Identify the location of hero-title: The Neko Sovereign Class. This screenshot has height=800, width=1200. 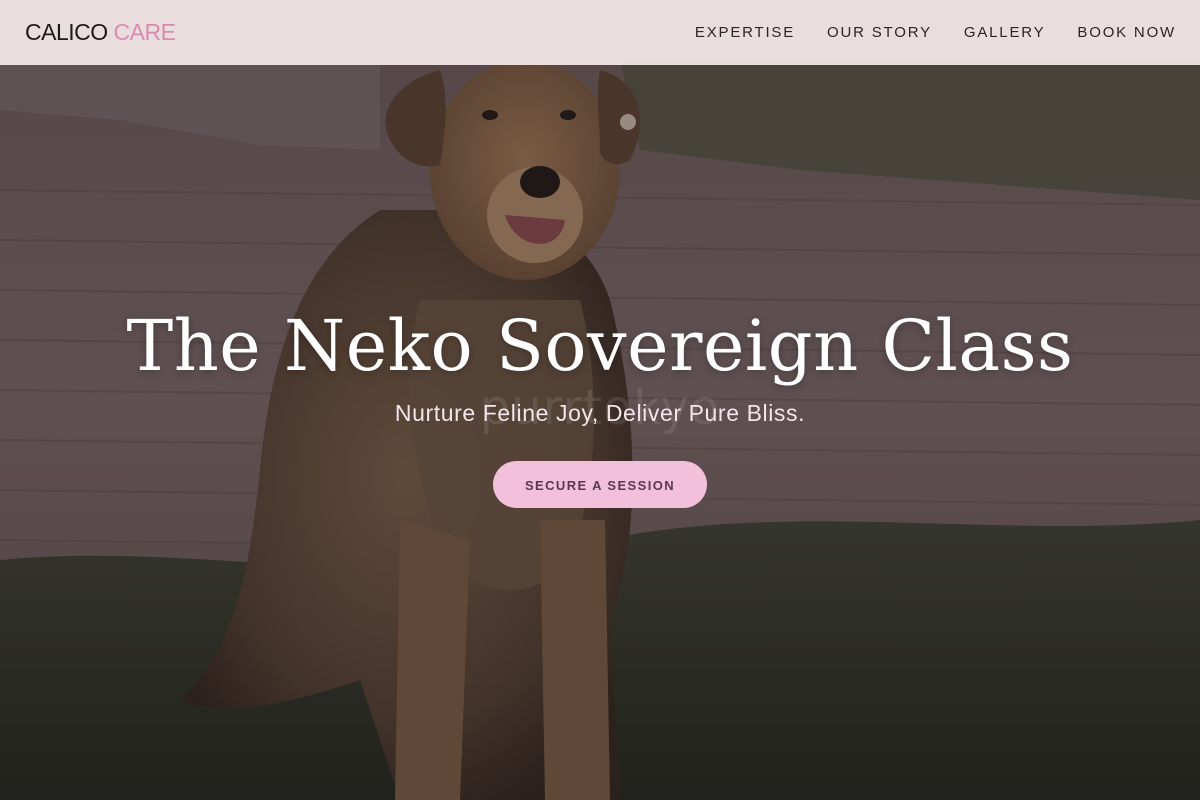
(600, 346).